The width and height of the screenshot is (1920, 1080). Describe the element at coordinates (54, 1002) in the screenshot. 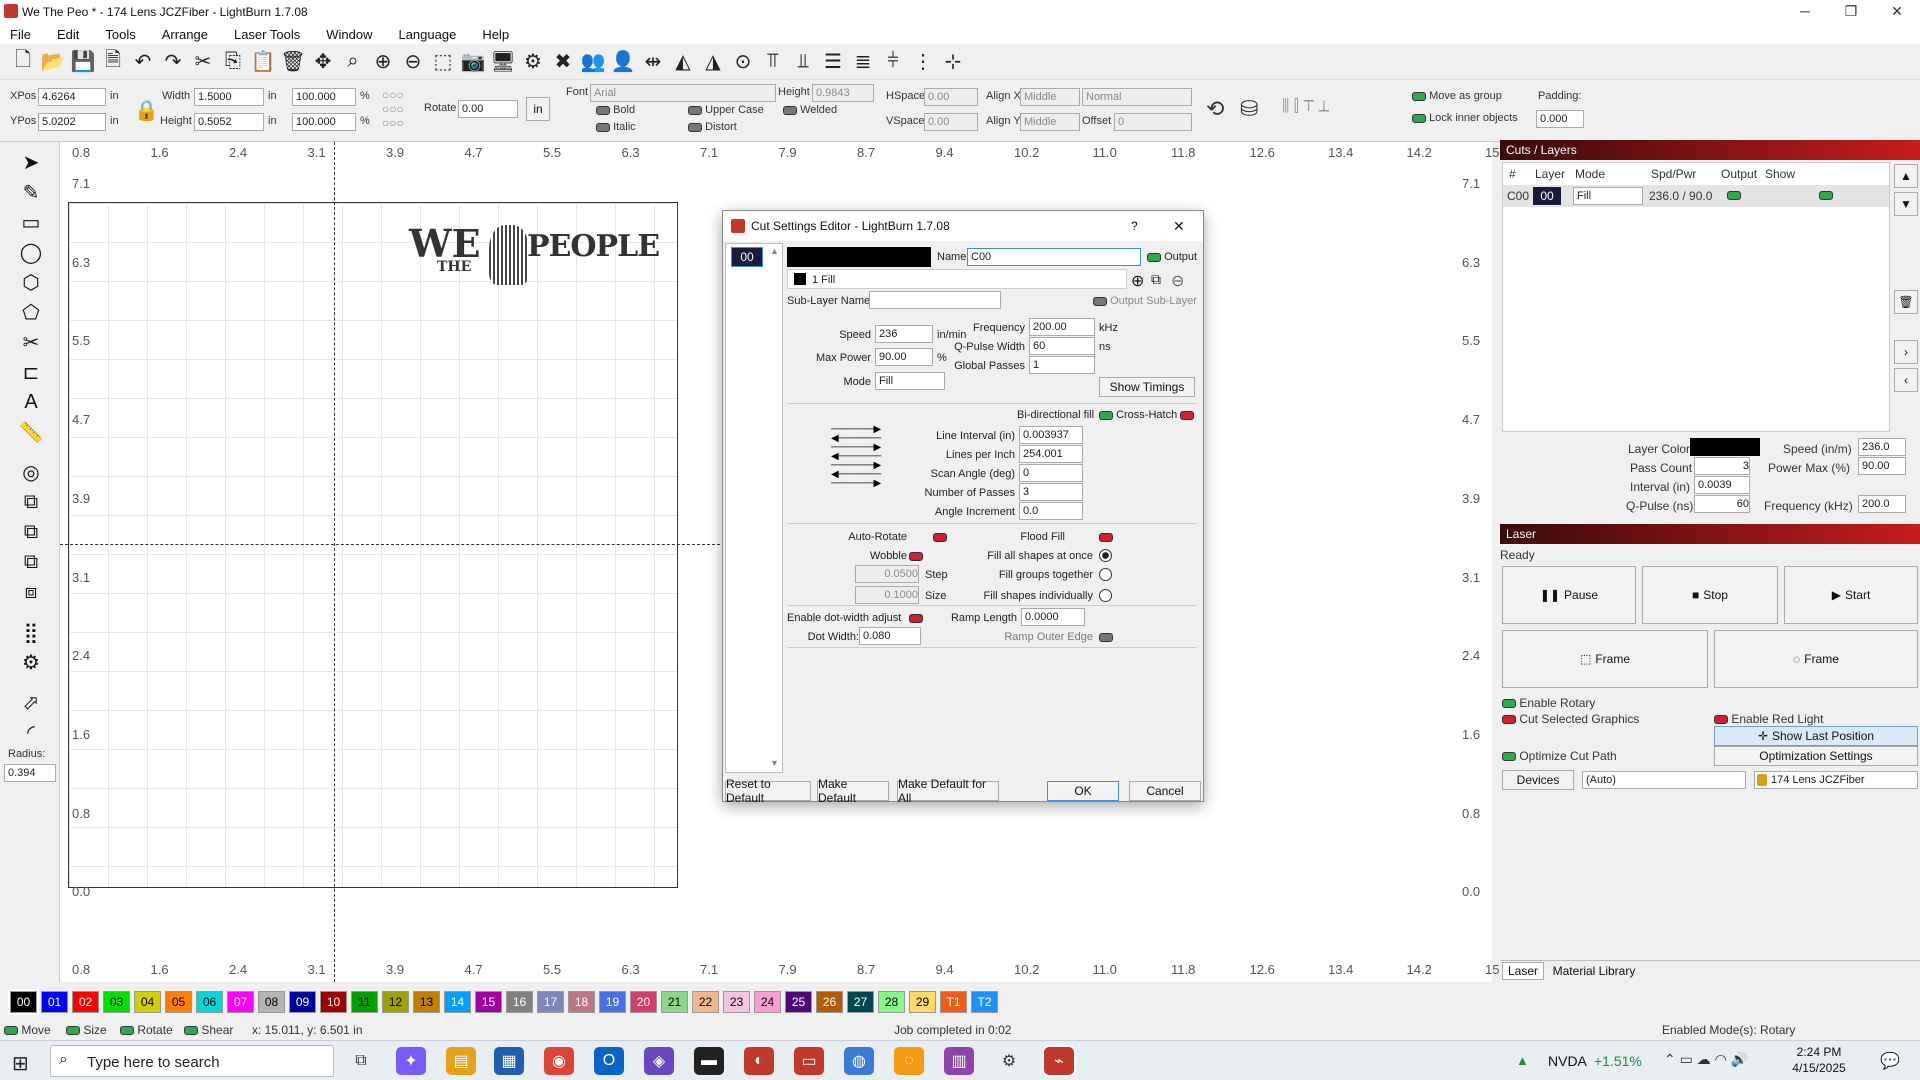

I see `palette-swatch-01: 01` at that location.